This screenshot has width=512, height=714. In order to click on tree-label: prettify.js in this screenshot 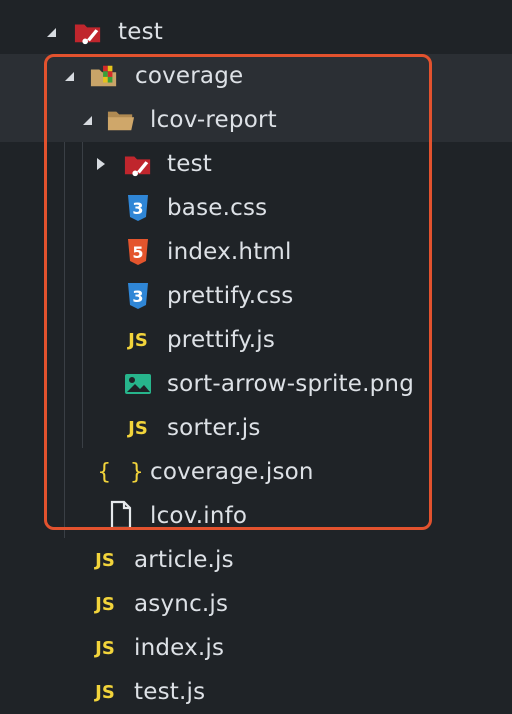, I will do `click(221, 340)`.